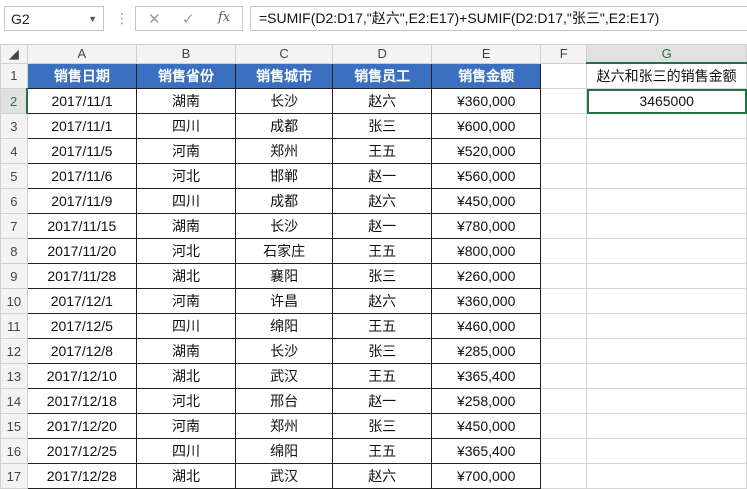  What do you see at coordinates (14, 401) in the screenshot?
I see `row-header: 14` at bounding box center [14, 401].